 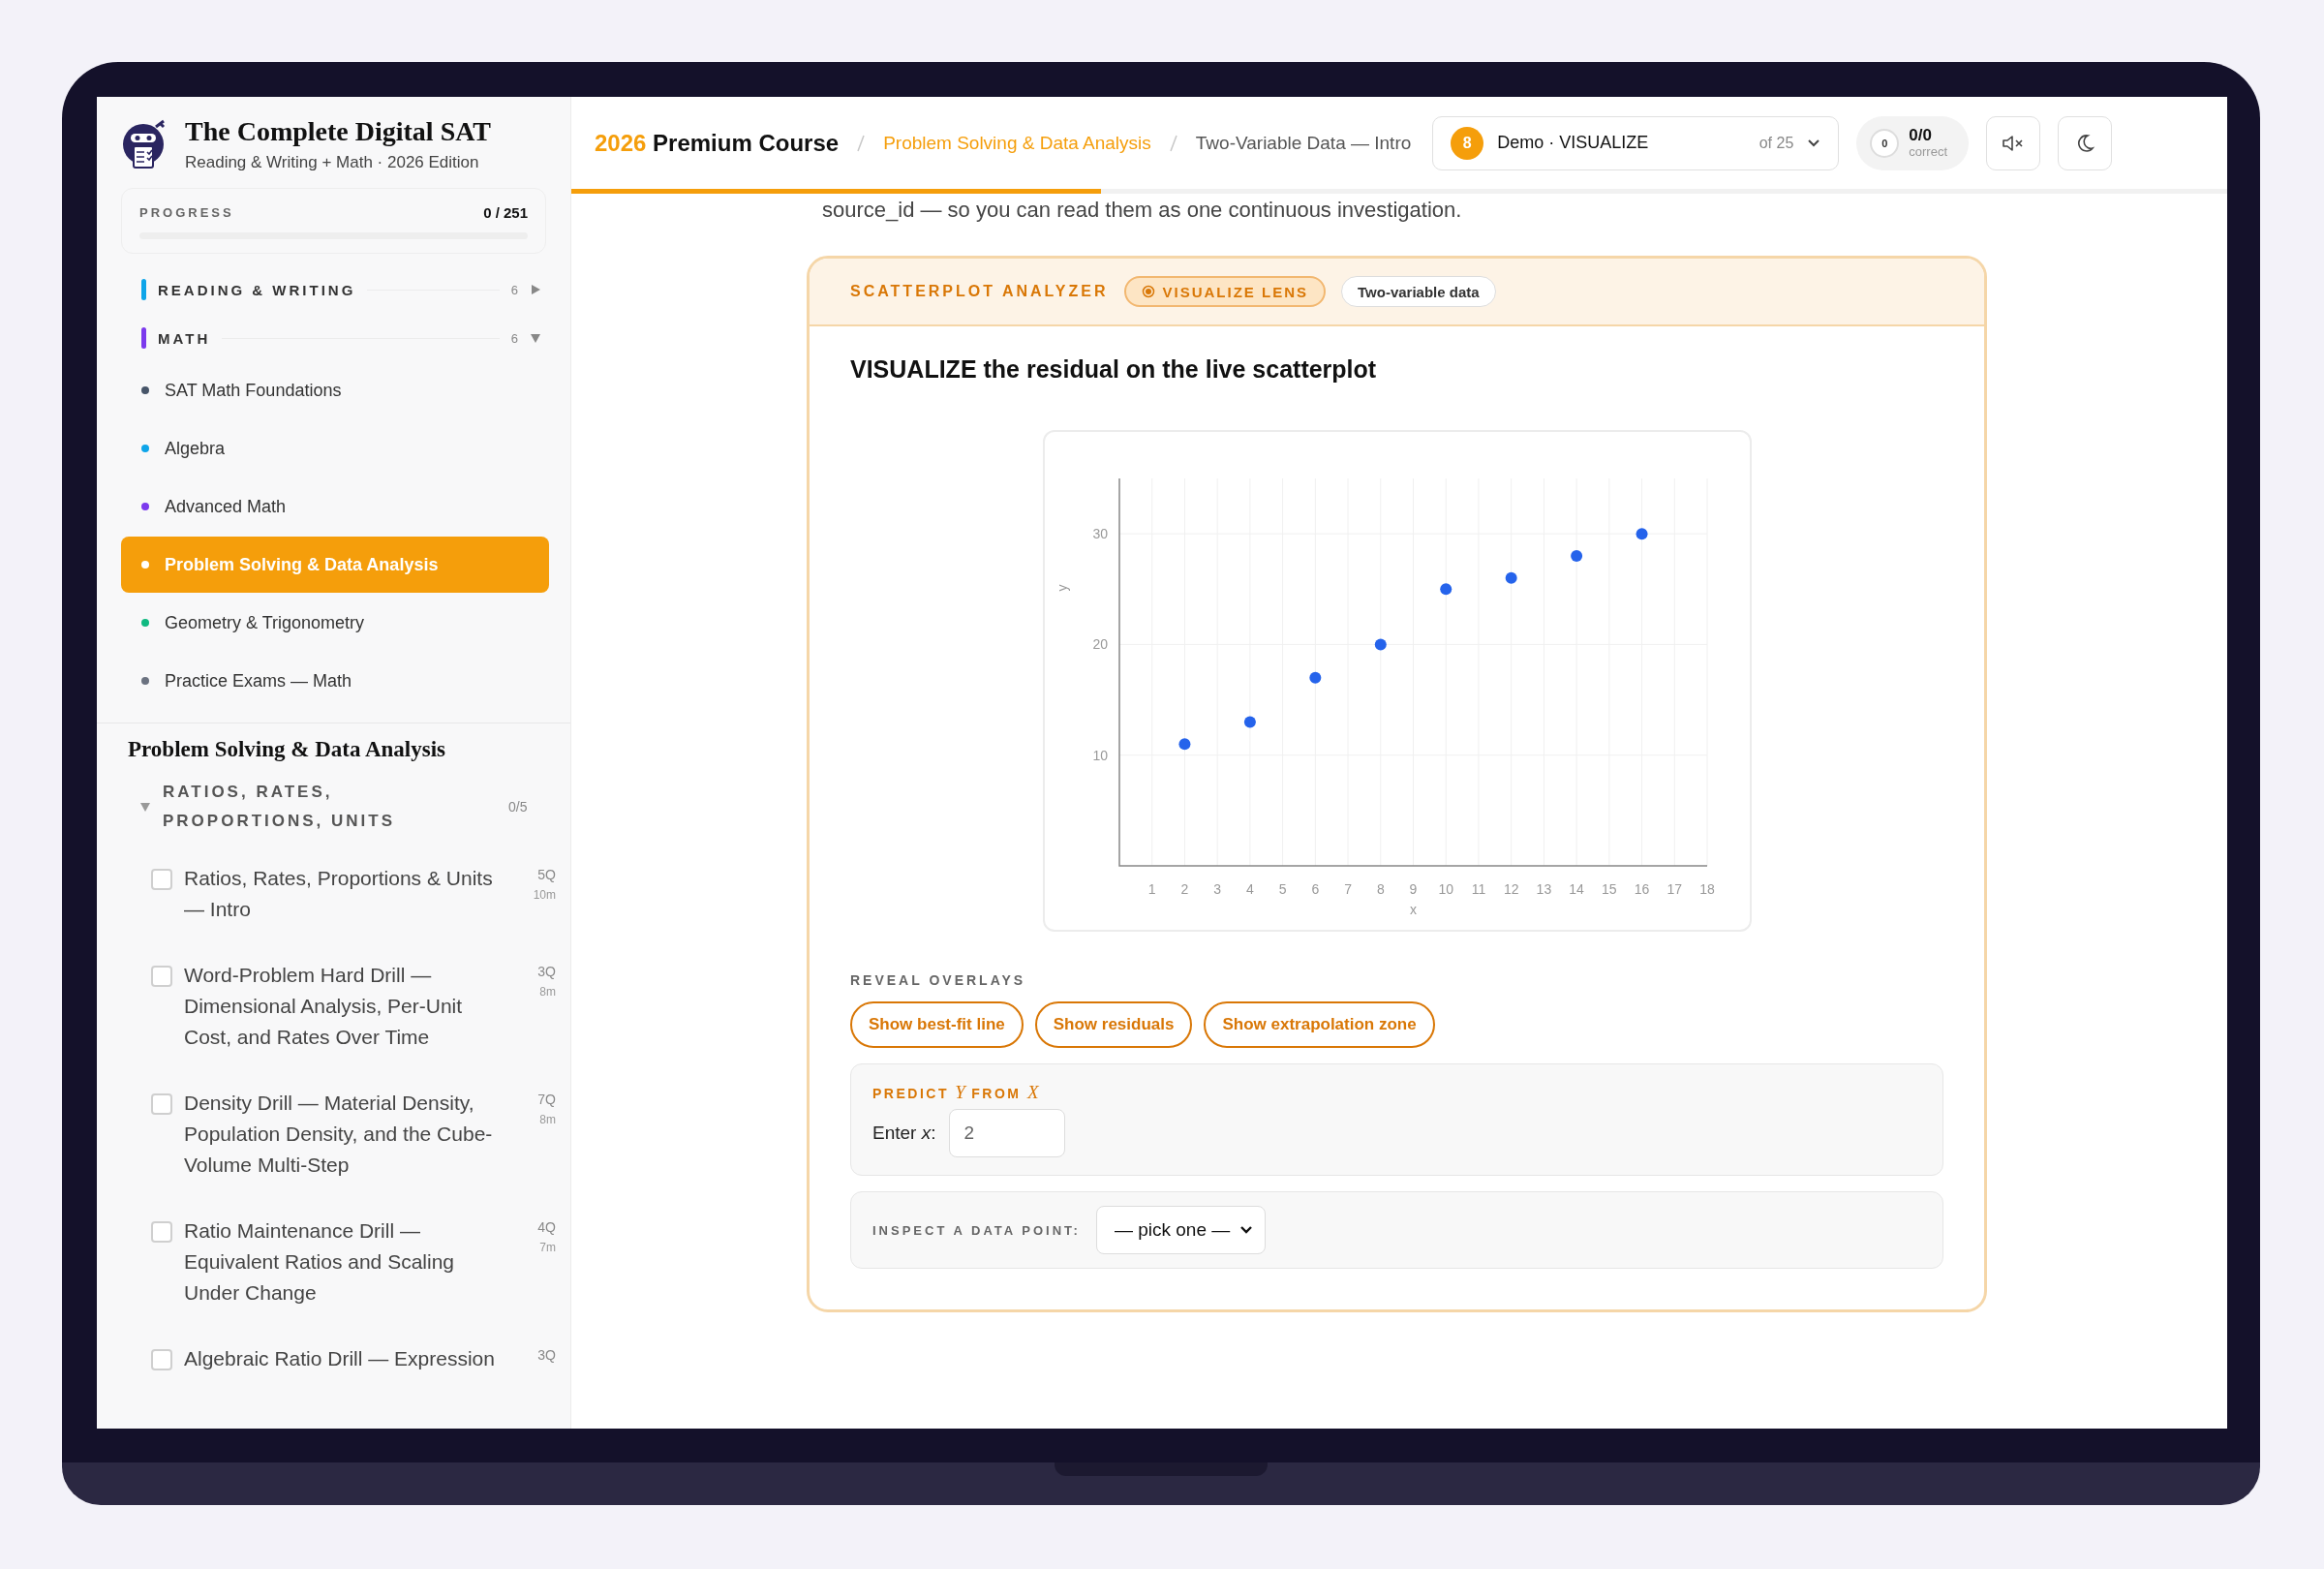 I want to click on score-ring: 0, so click(x=1885, y=143).